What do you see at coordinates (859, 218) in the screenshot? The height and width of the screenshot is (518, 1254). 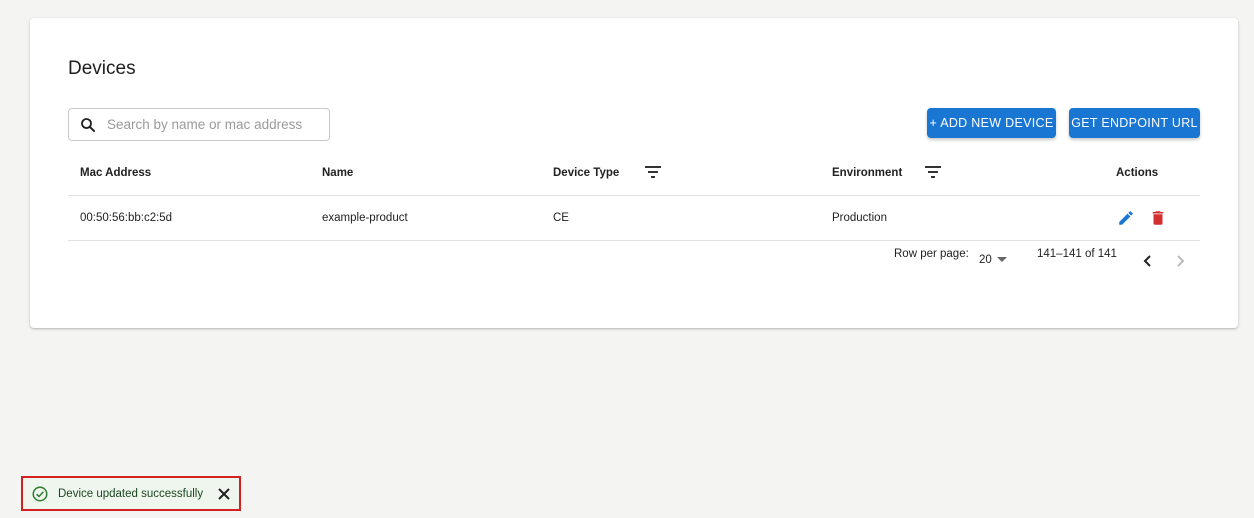 I see `cell-environment: Production` at bounding box center [859, 218].